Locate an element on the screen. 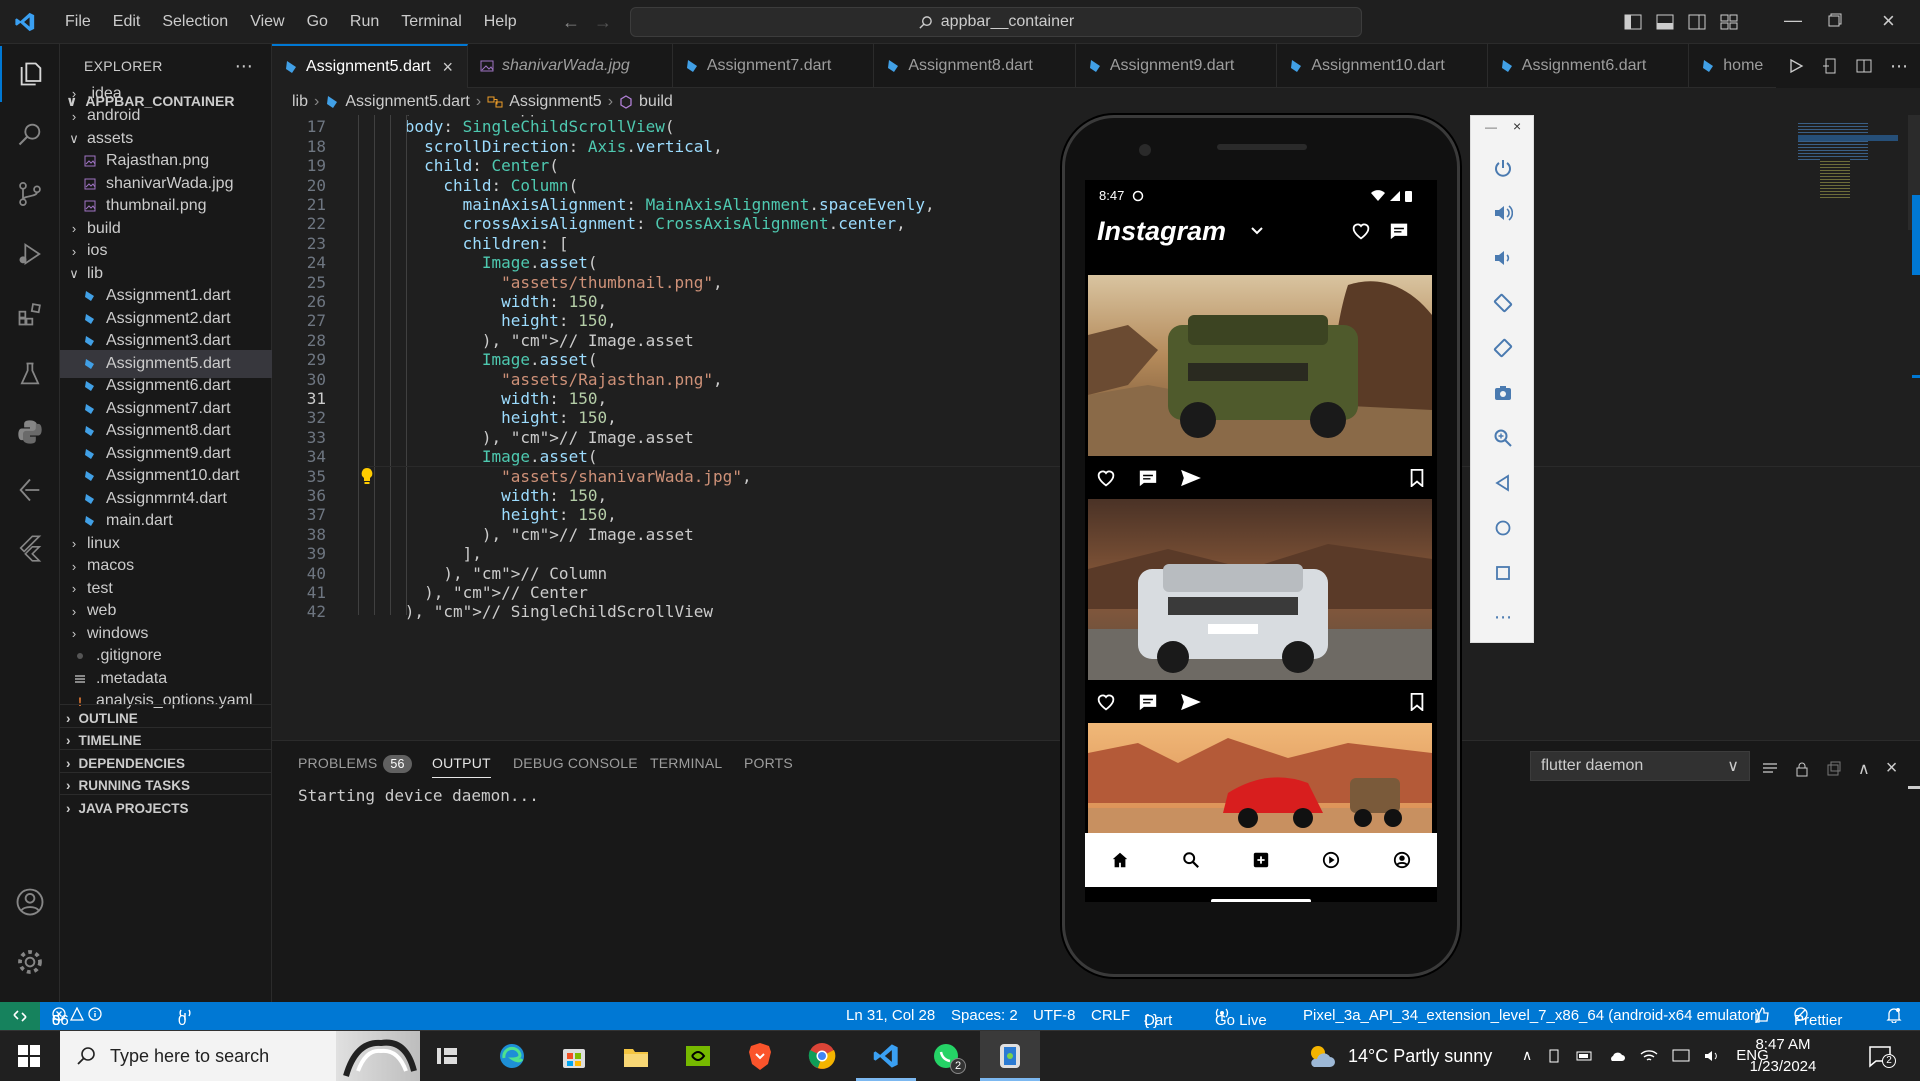 The height and width of the screenshot is (1081, 1920). flutter-icon is located at coordinates (30, 548).